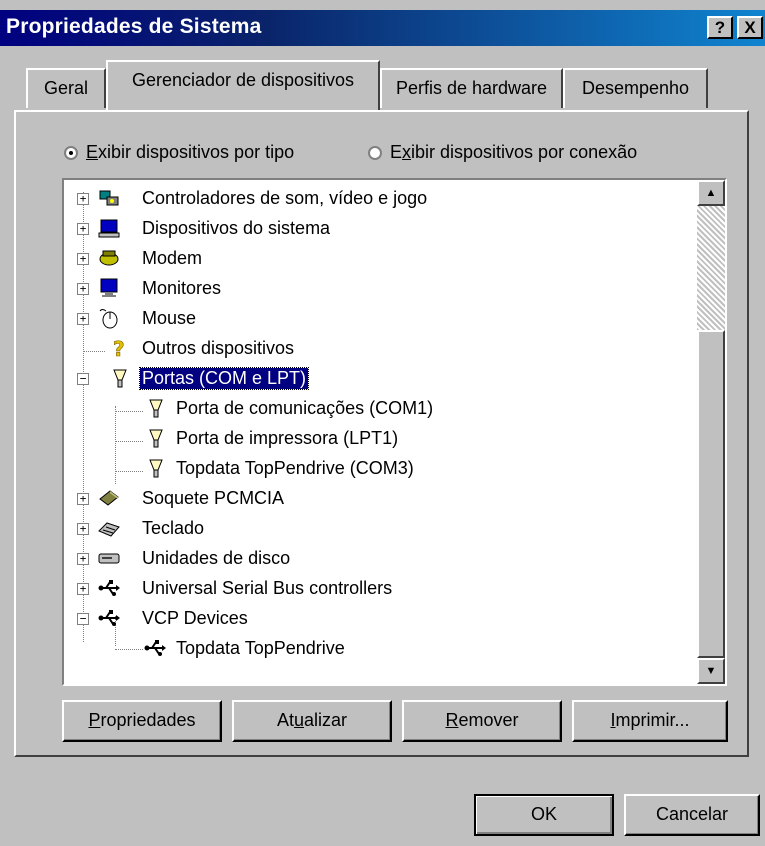 This screenshot has height=846, width=765. What do you see at coordinates (182, 288) in the screenshot?
I see `tree-item-label: Monitores` at bounding box center [182, 288].